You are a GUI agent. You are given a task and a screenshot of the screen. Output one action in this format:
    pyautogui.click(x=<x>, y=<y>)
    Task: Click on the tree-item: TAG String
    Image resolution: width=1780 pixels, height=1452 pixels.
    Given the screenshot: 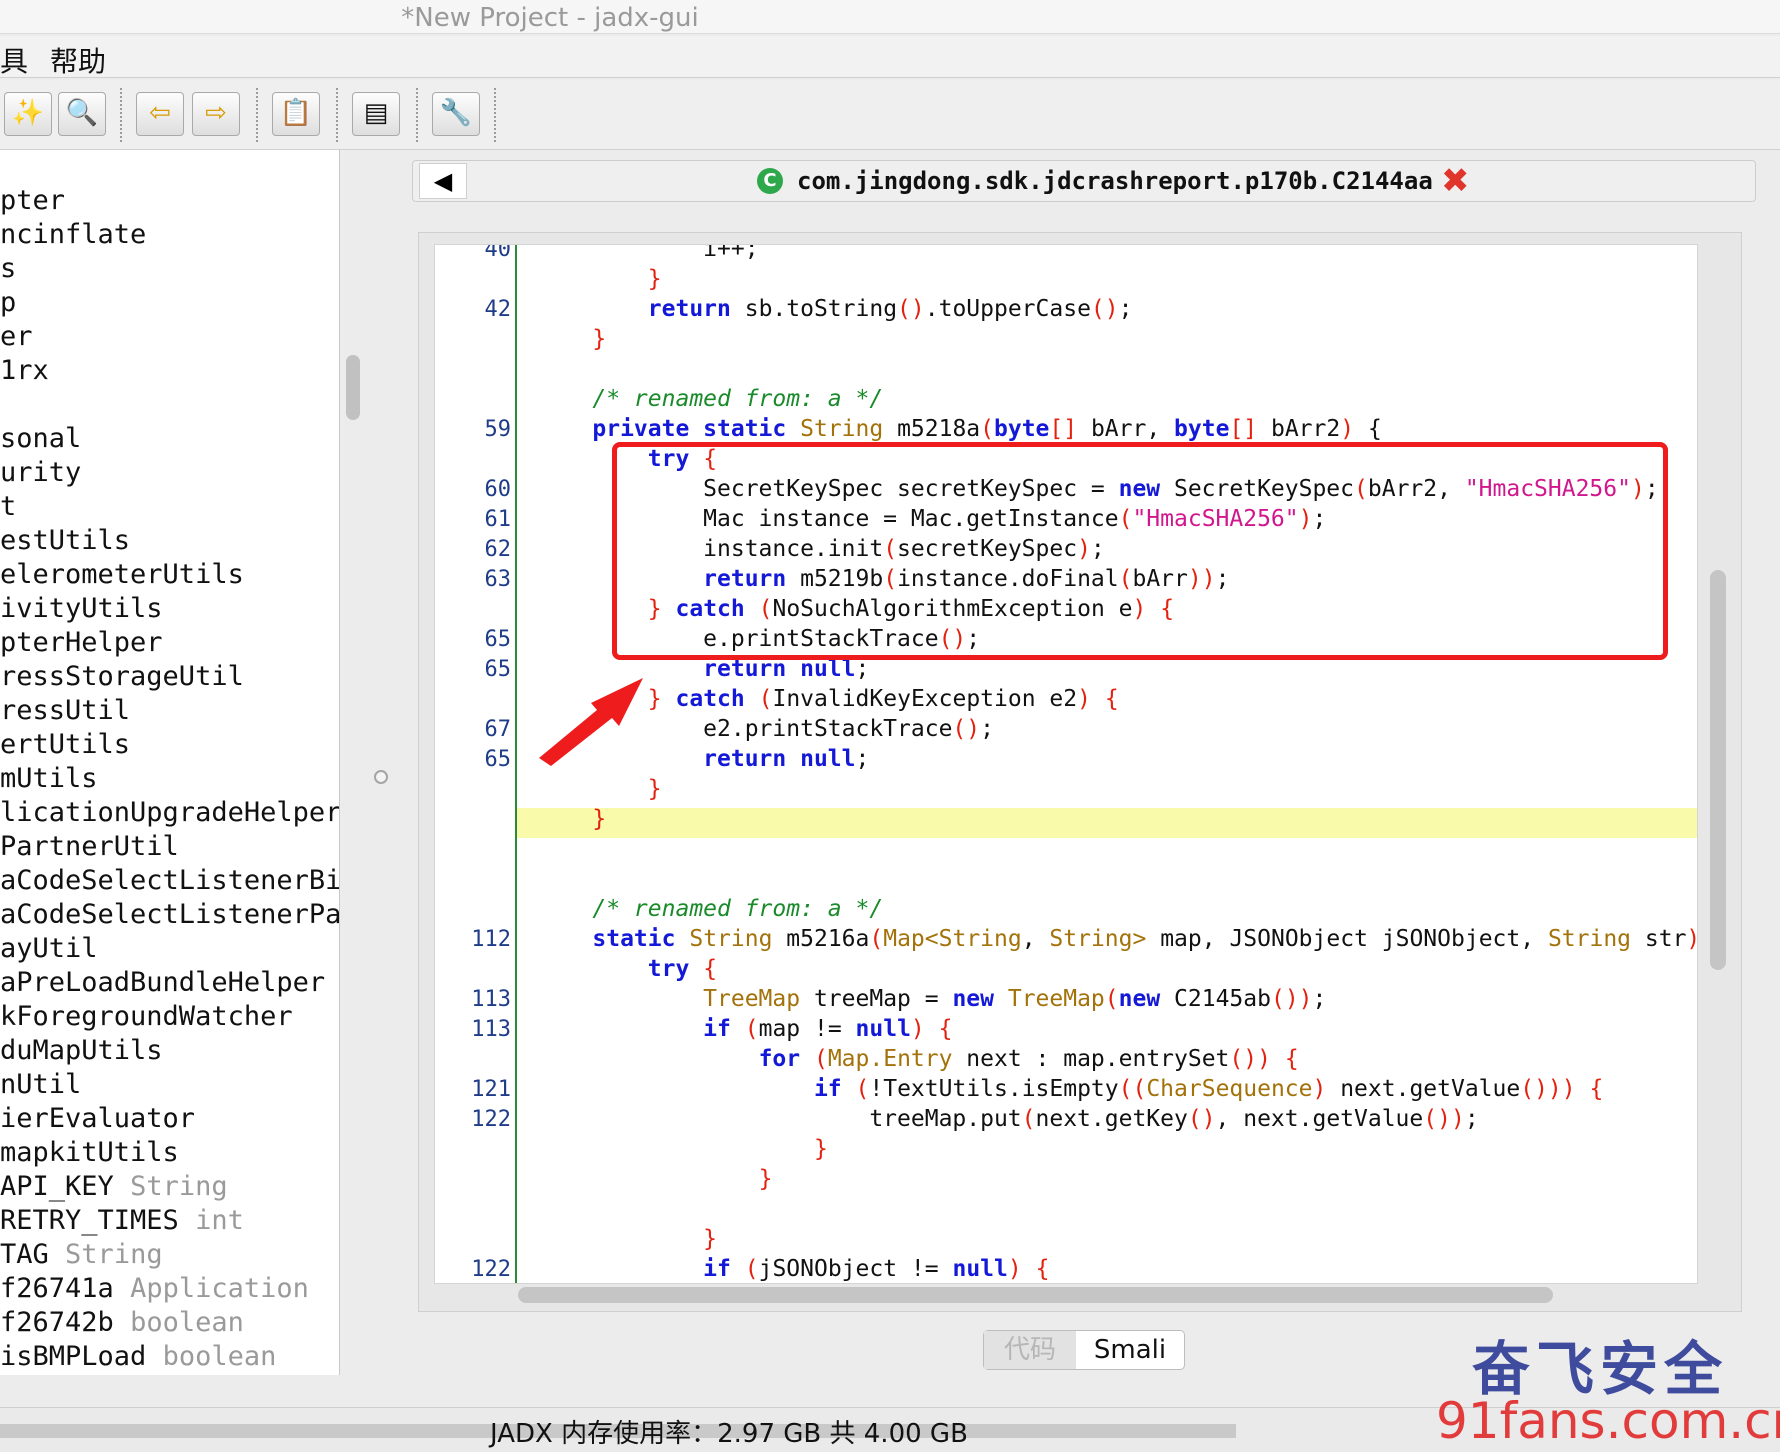 What is the action you would take?
    pyautogui.click(x=81, y=1255)
    